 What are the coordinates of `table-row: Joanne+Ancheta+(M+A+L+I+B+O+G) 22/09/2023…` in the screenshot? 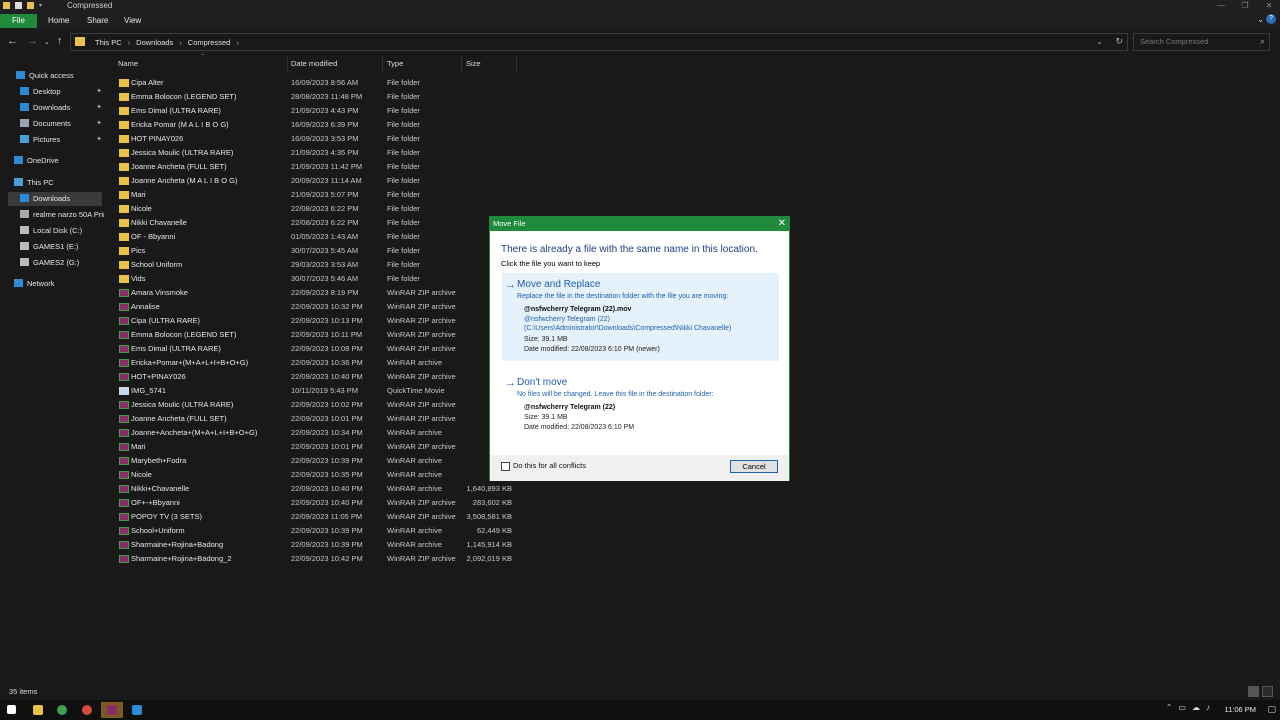 It's located at (316, 433).